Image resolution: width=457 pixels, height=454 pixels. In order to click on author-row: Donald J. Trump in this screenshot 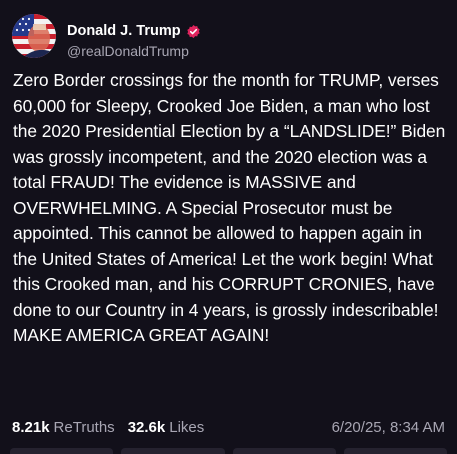, I will do `click(134, 31)`.